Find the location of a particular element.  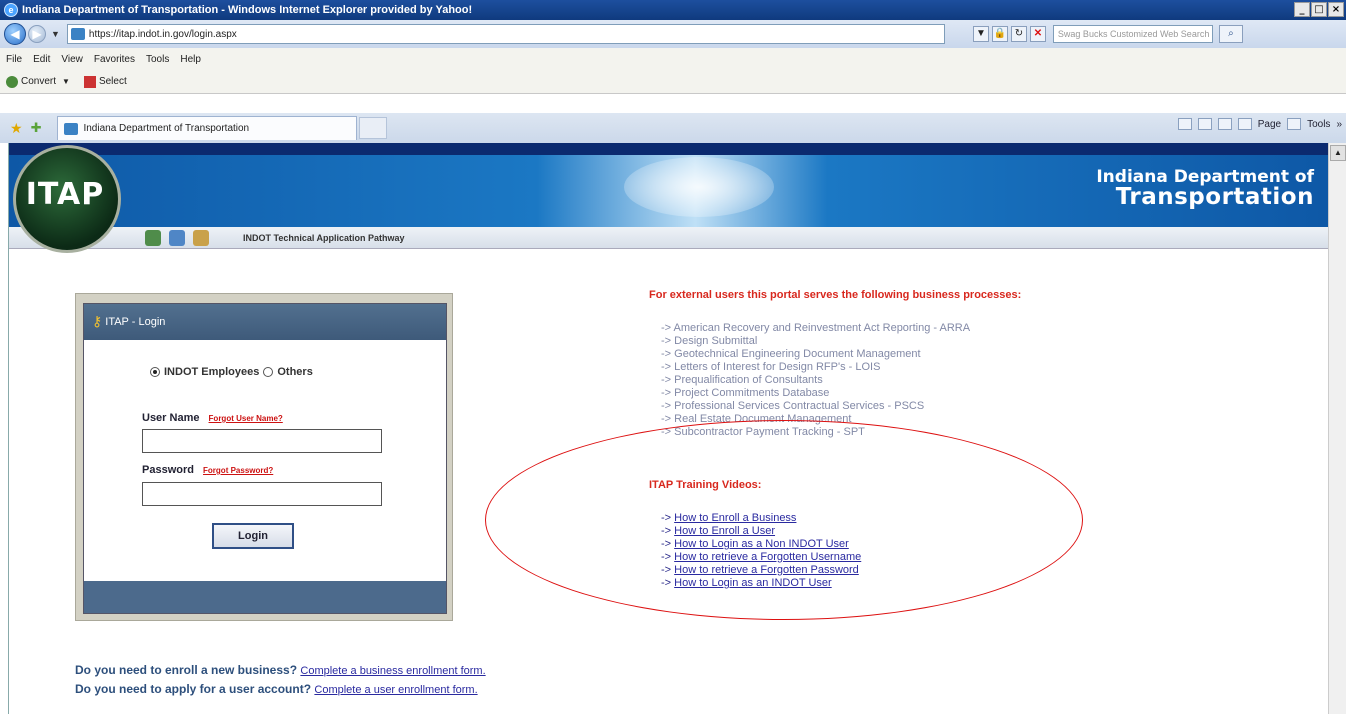

username-label: User Name is located at coordinates (171, 418).